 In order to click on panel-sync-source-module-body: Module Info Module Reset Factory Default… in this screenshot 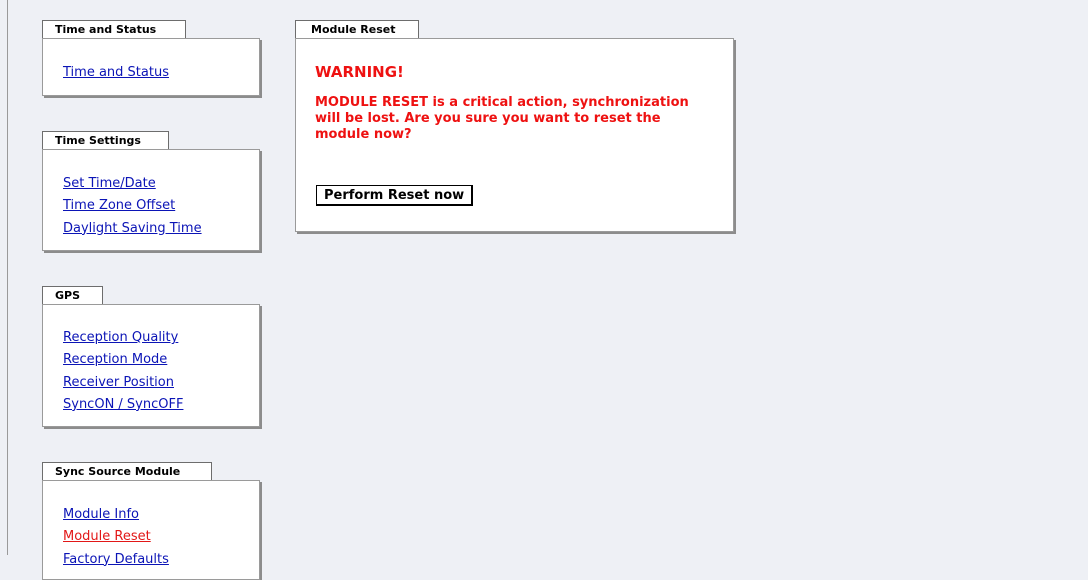, I will do `click(151, 530)`.